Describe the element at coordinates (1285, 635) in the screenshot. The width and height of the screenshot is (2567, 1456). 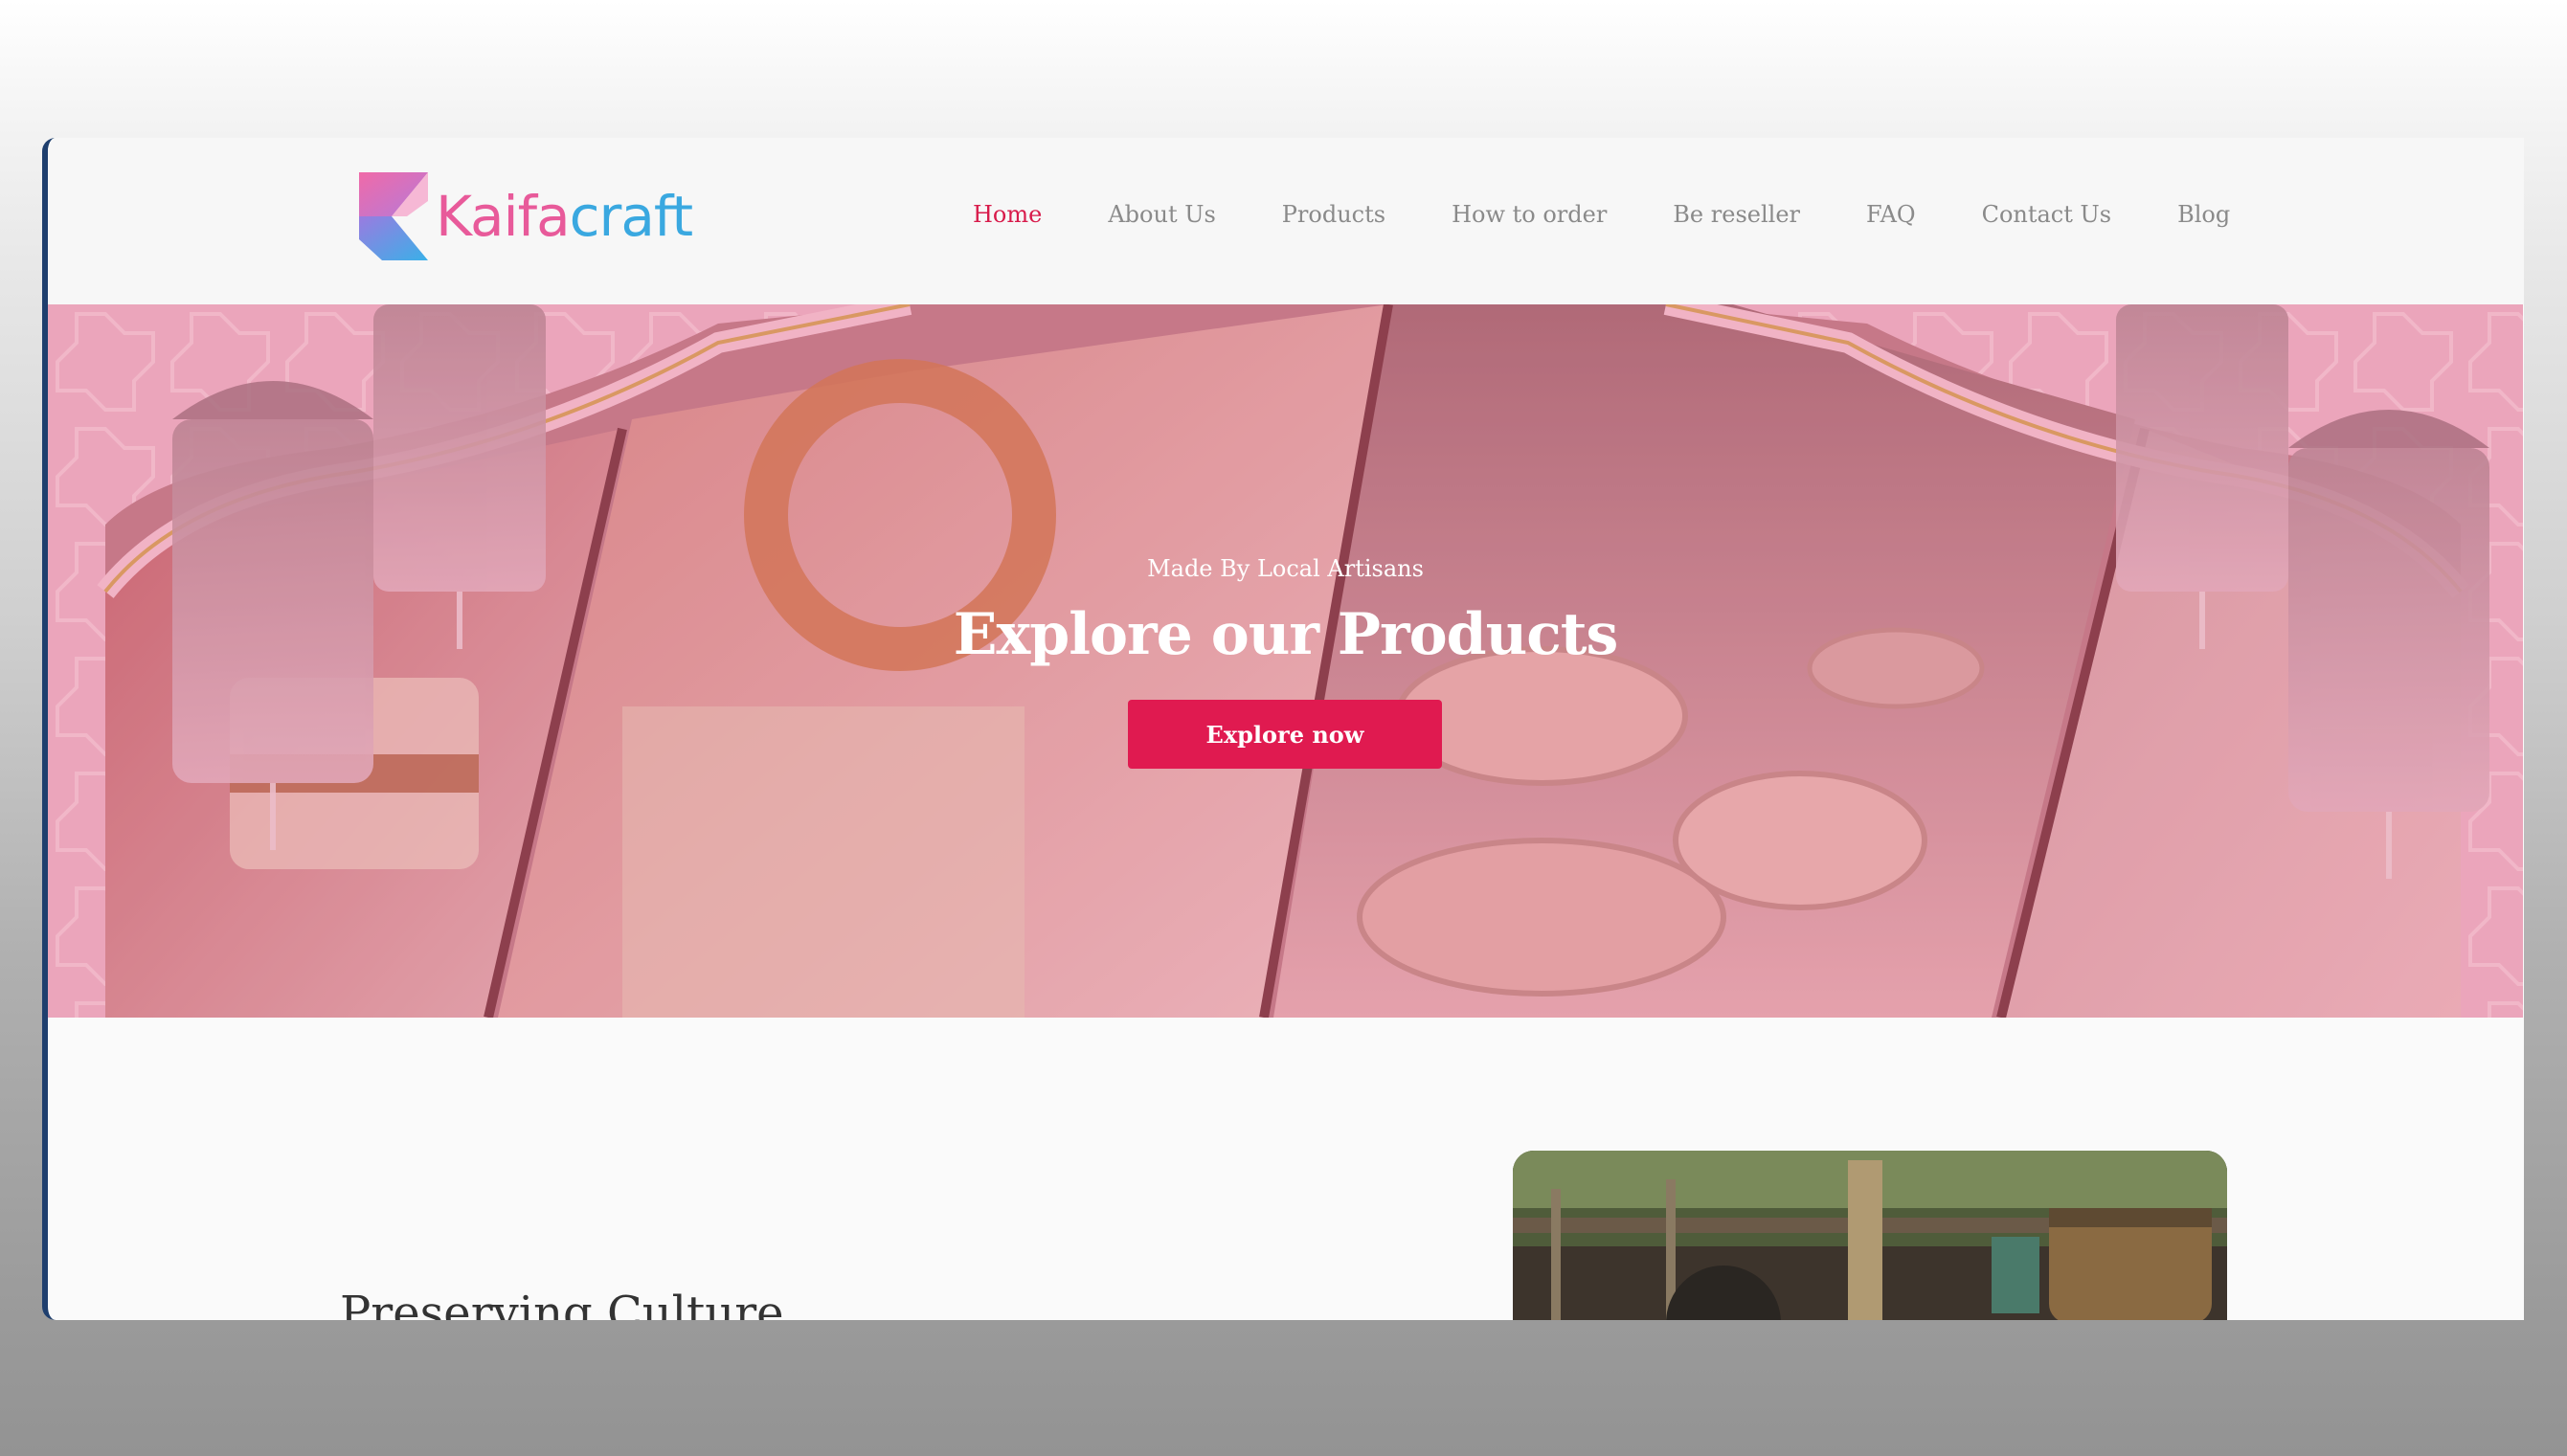
I see `hero-title: Explore our Products` at that location.